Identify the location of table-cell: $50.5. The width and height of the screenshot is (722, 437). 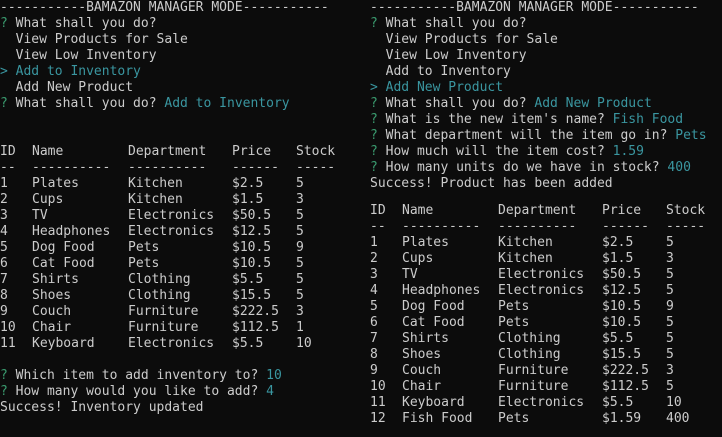
(252, 215).